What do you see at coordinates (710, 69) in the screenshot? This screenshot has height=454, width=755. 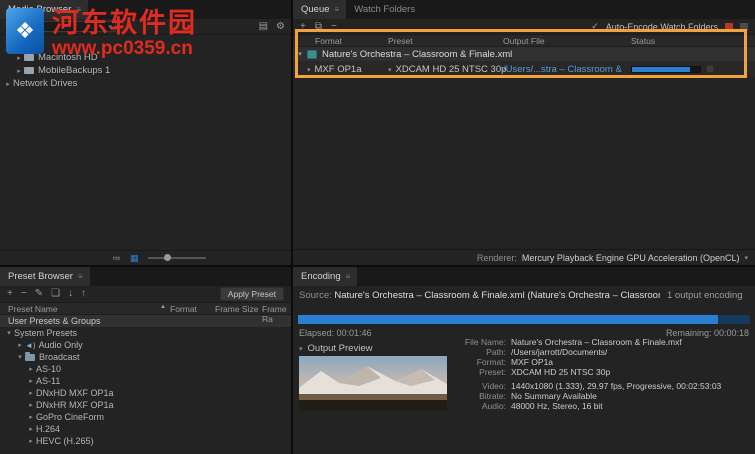 I see `status-cancel-button` at bounding box center [710, 69].